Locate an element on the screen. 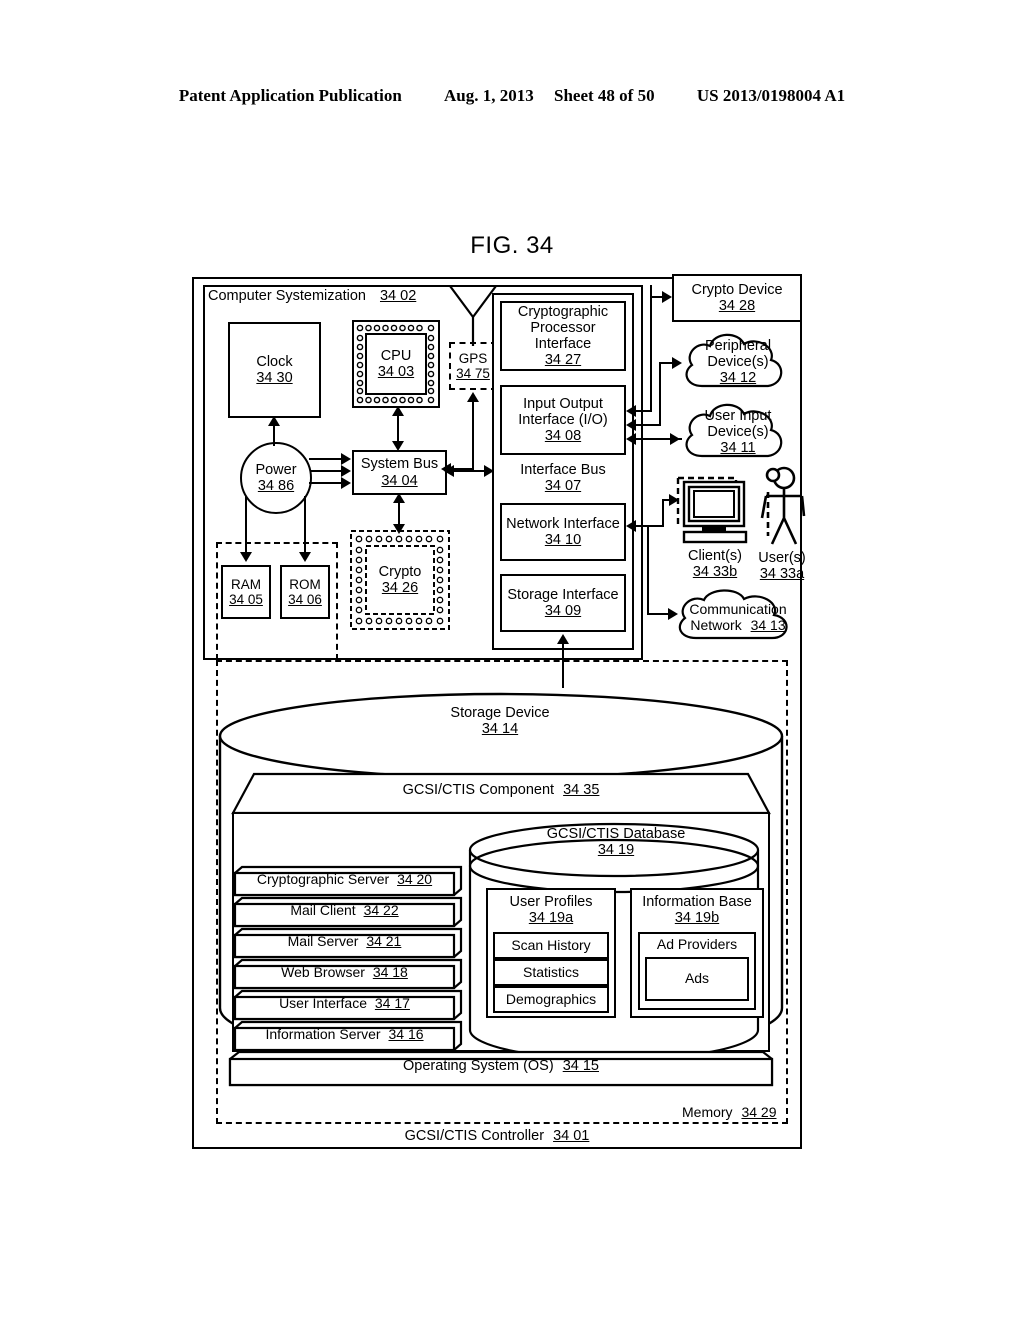 Image resolution: width=1024 pixels, height=1320 pixels. connector-network-comm-vert is located at coordinates (648, 570).